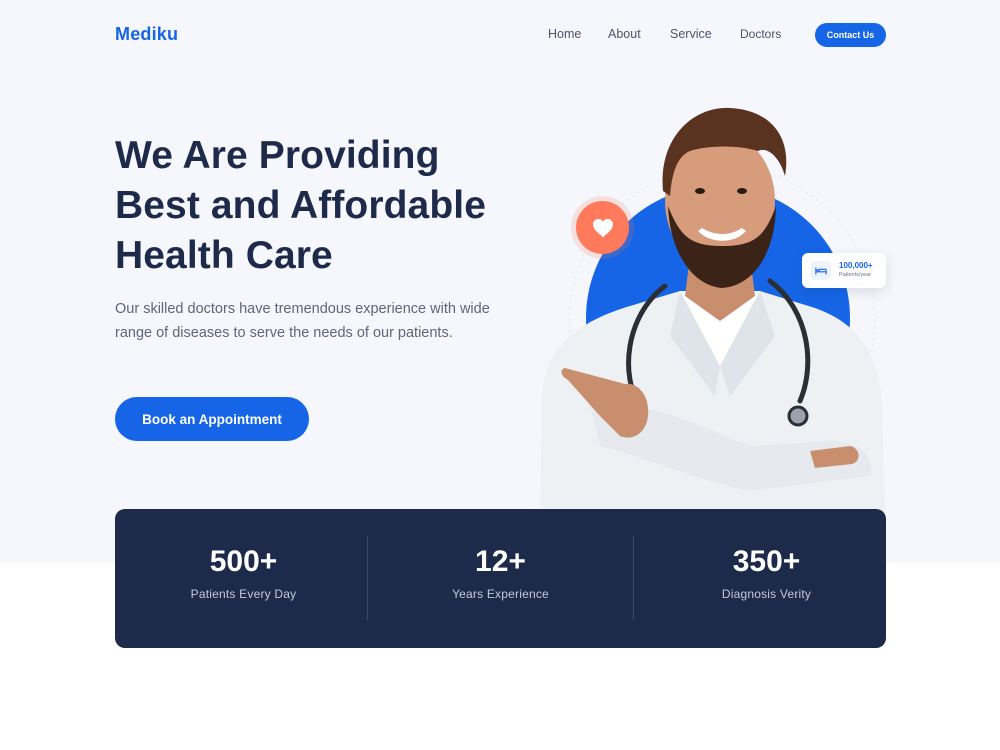 The image size is (1000, 750). What do you see at coordinates (243, 594) in the screenshot?
I see `stat-label: Patients Every Day` at bounding box center [243, 594].